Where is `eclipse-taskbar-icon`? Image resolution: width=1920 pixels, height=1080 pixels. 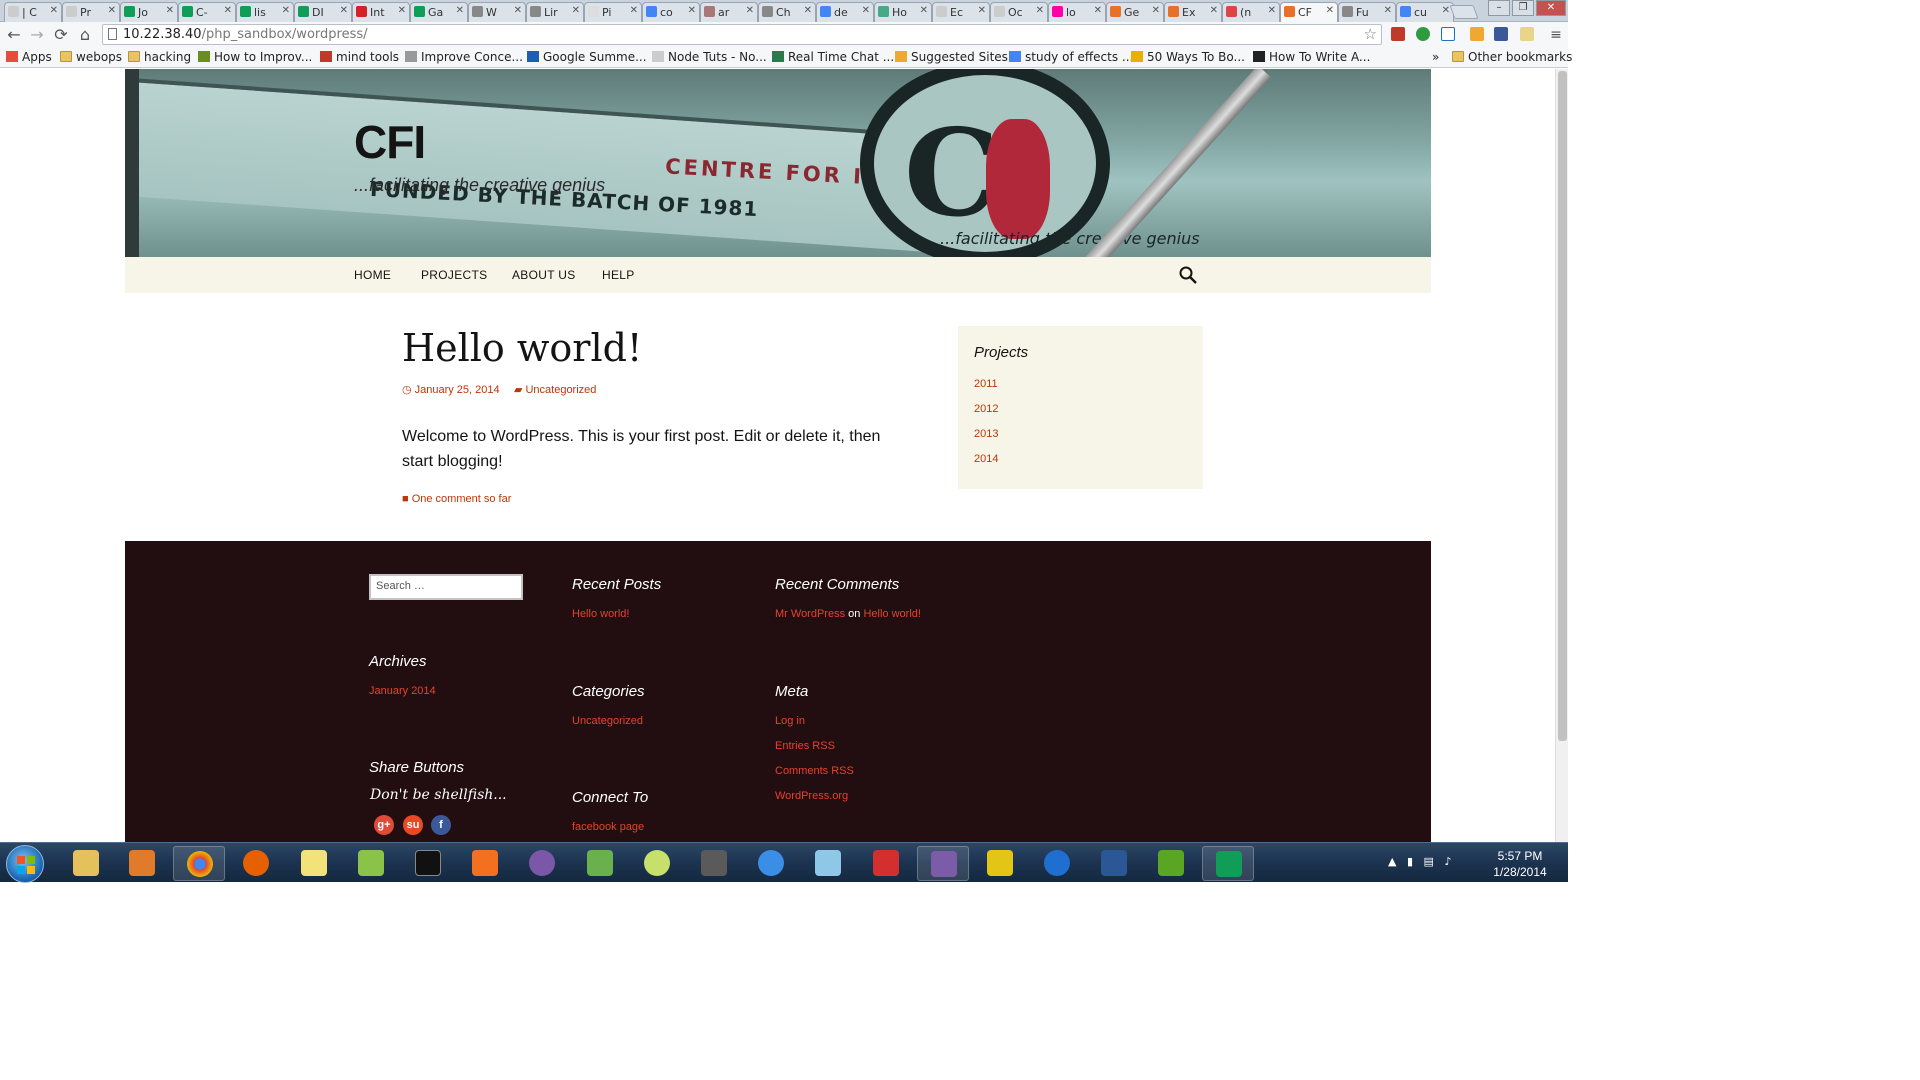 eclipse-taskbar-icon is located at coordinates (542, 863).